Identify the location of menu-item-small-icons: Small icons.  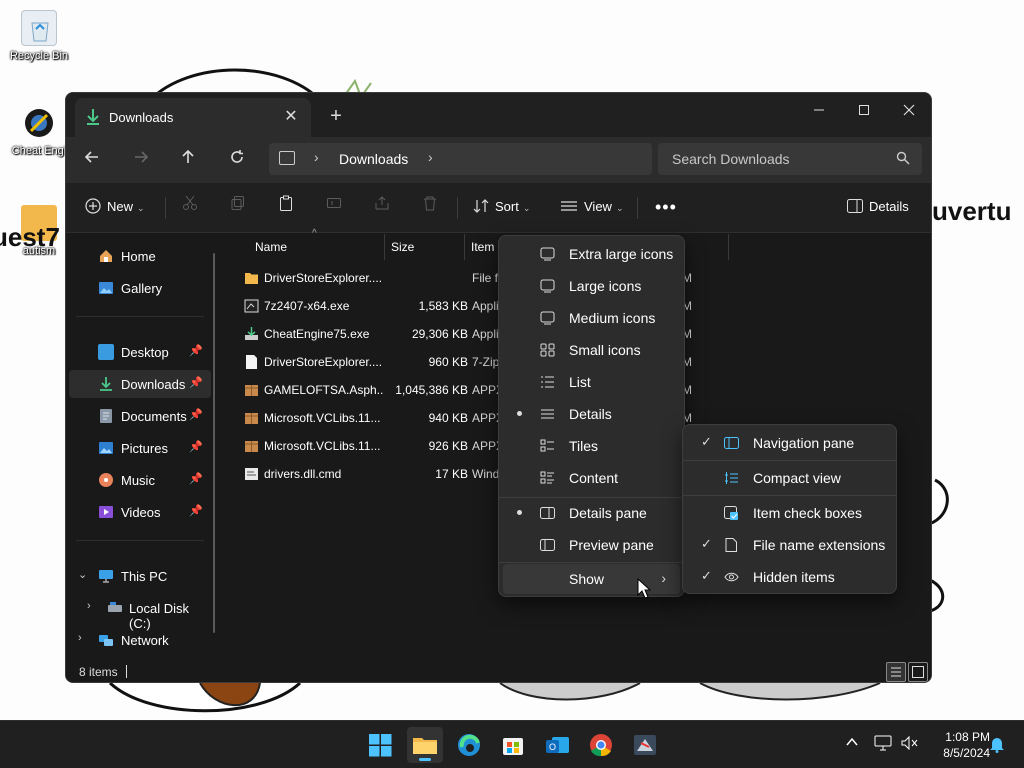
(591, 350).